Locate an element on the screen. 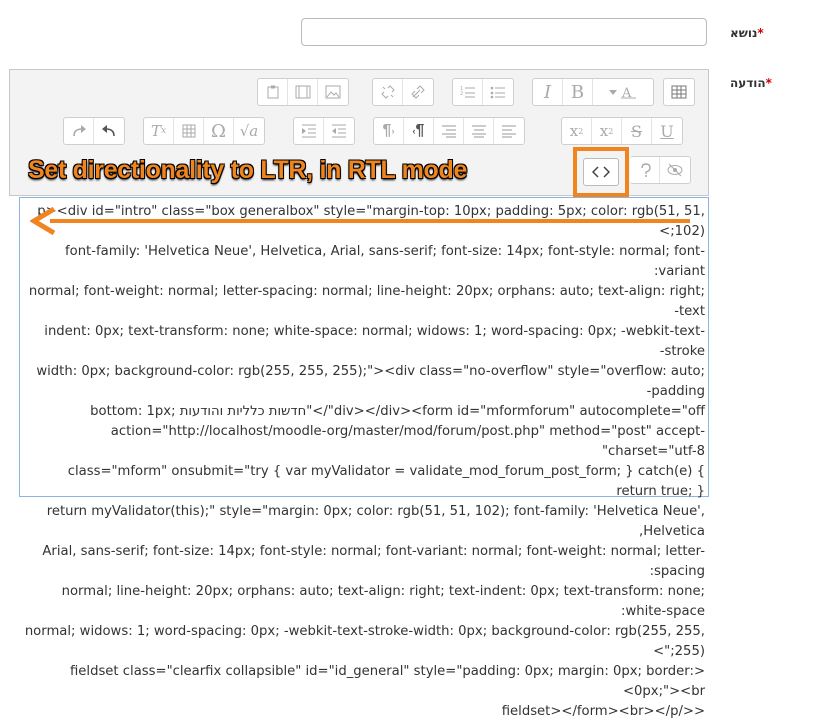 The width and height of the screenshot is (816, 722). toolbar-group-insert: Tx Ω √a is located at coordinates (204, 131).